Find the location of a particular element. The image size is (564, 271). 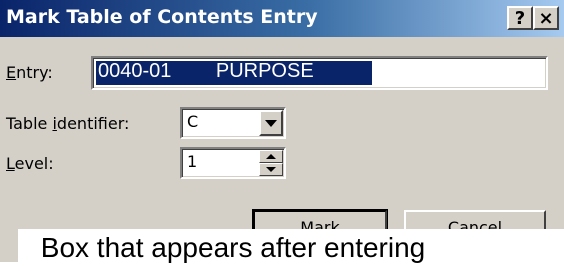

table-identifier-dropdown-button is located at coordinates (271, 123).